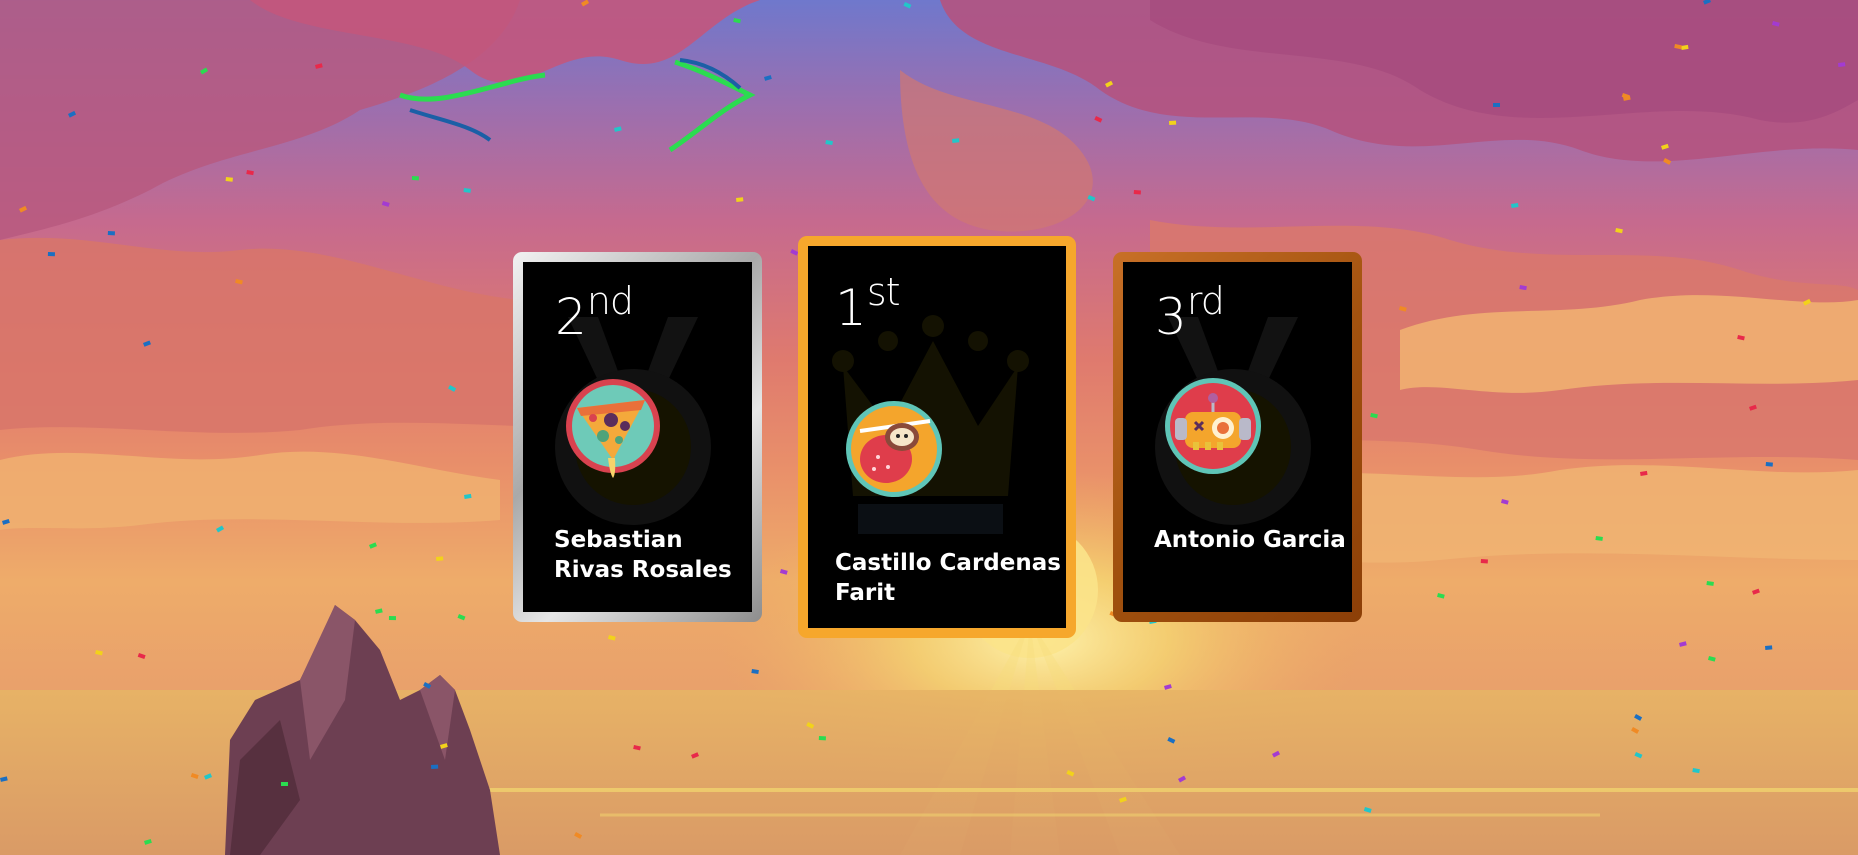 The image size is (1858, 855). What do you see at coordinates (894, 449) in the screenshot?
I see `sloth-icon` at bounding box center [894, 449].